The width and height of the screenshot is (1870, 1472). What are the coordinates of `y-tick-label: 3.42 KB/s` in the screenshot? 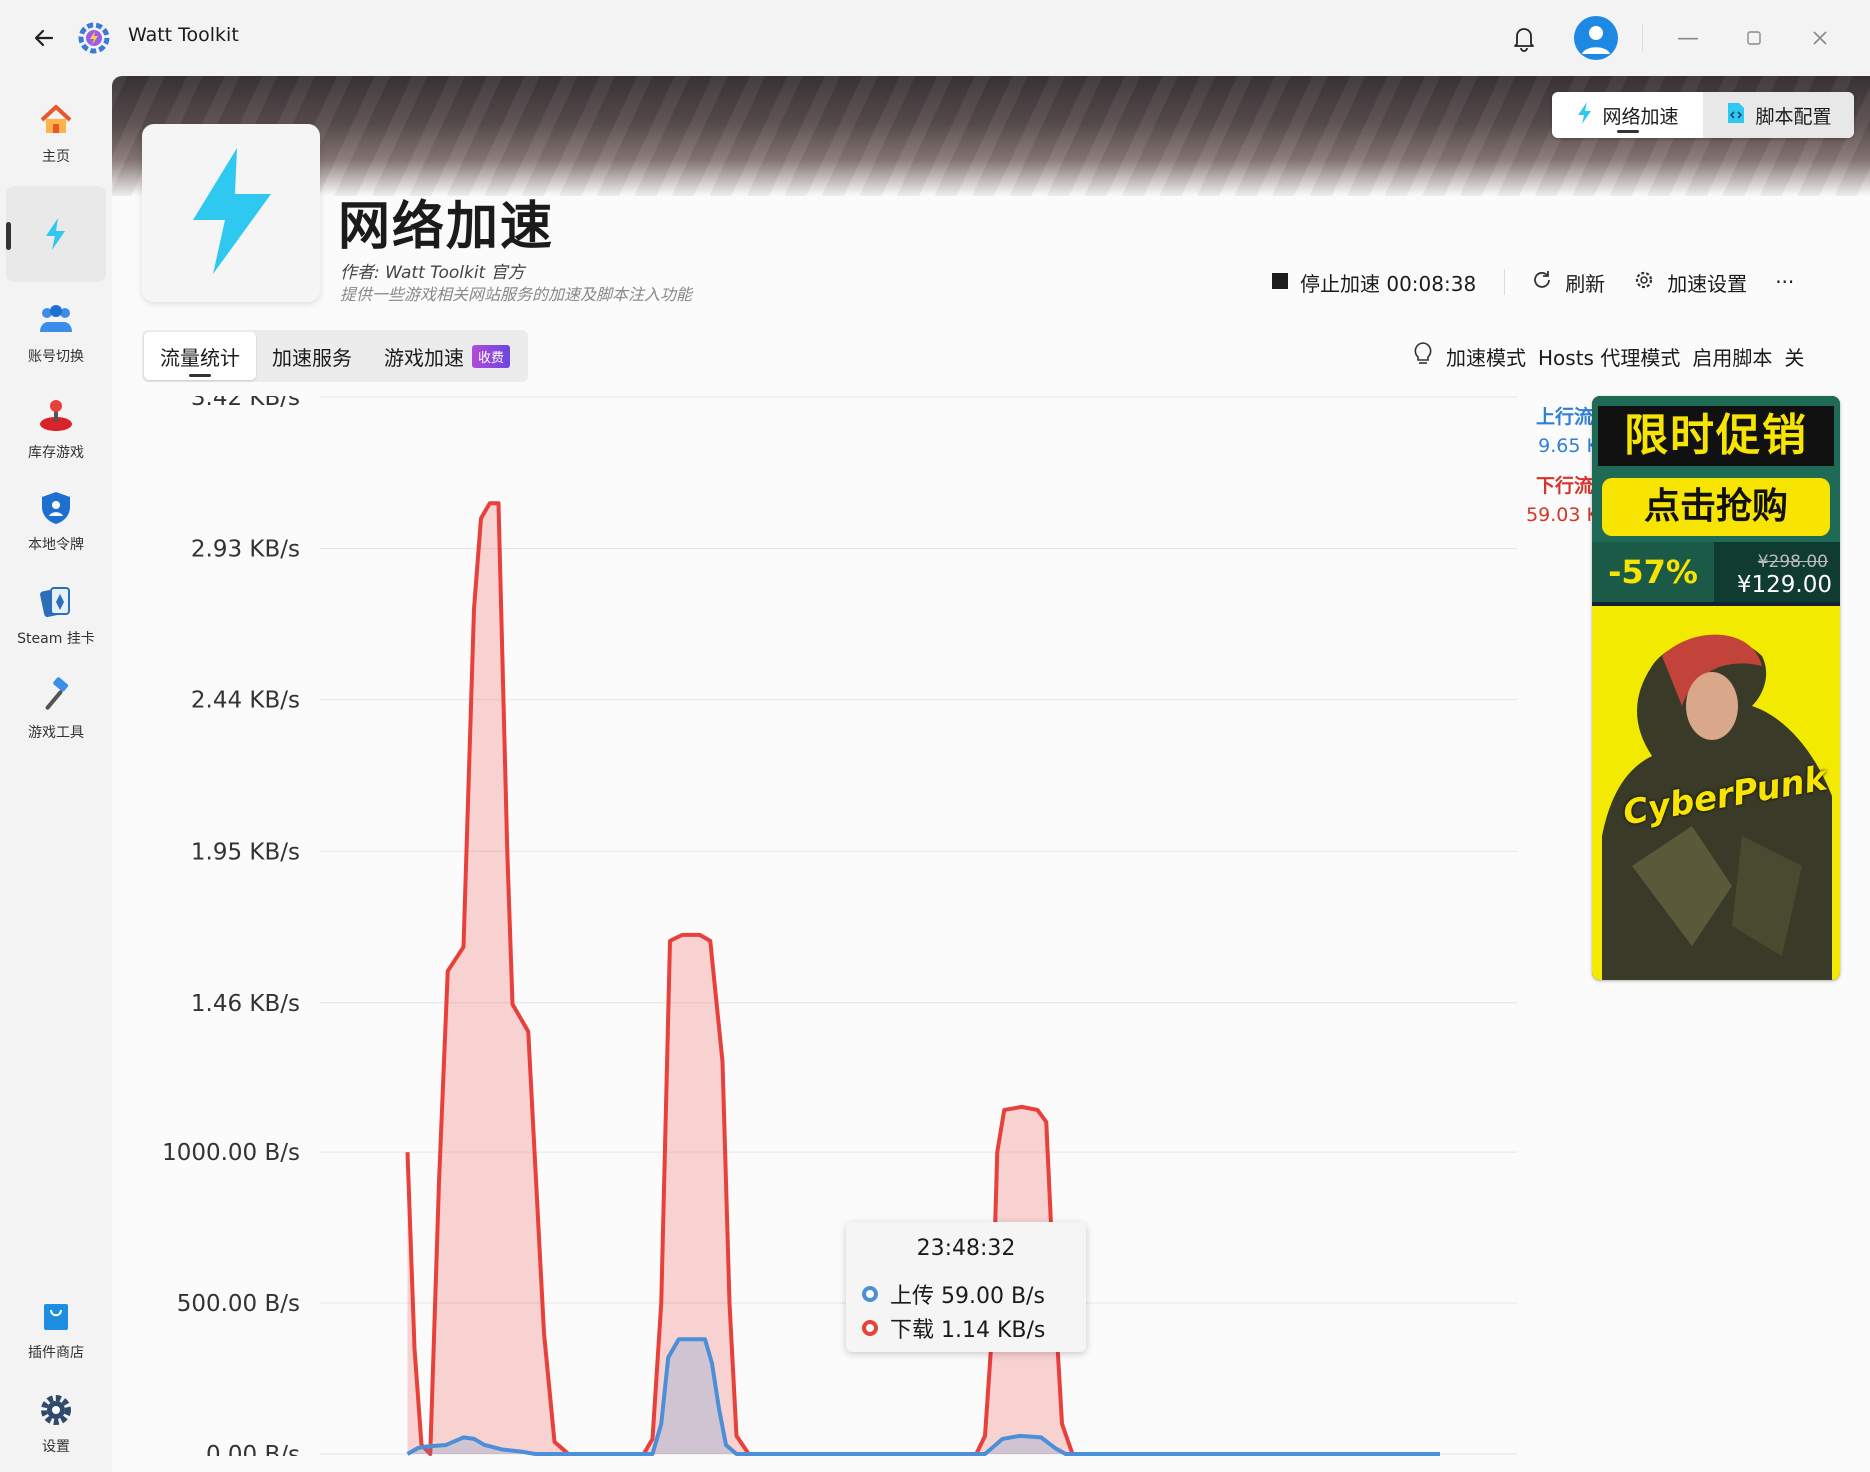 It's located at (245, 403).